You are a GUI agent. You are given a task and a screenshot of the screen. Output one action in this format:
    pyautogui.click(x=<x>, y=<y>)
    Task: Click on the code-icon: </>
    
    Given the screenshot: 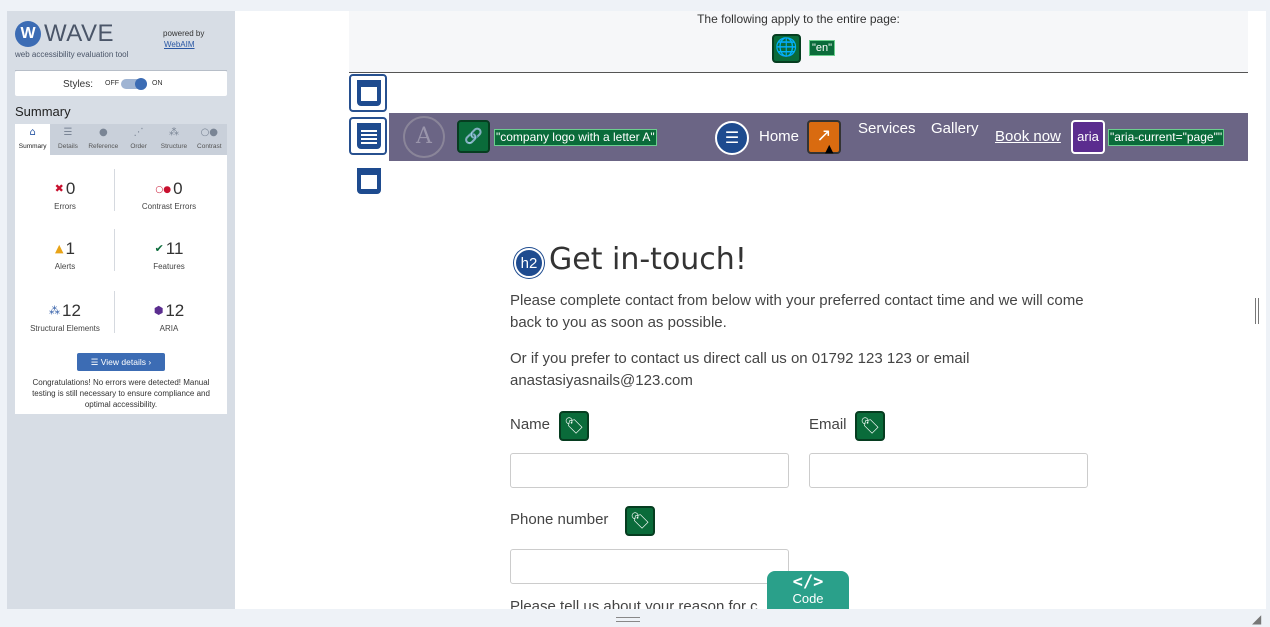 What is the action you would take?
    pyautogui.click(x=808, y=582)
    